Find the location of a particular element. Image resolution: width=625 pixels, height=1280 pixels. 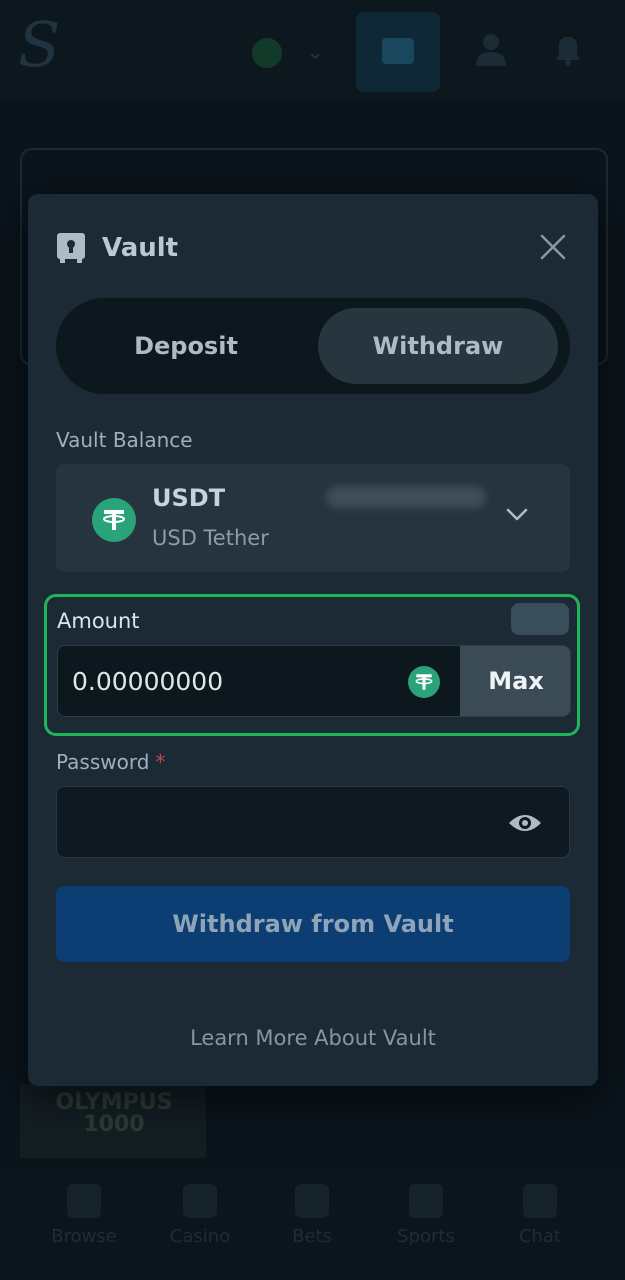

password-label: Password * is located at coordinates (110, 762).